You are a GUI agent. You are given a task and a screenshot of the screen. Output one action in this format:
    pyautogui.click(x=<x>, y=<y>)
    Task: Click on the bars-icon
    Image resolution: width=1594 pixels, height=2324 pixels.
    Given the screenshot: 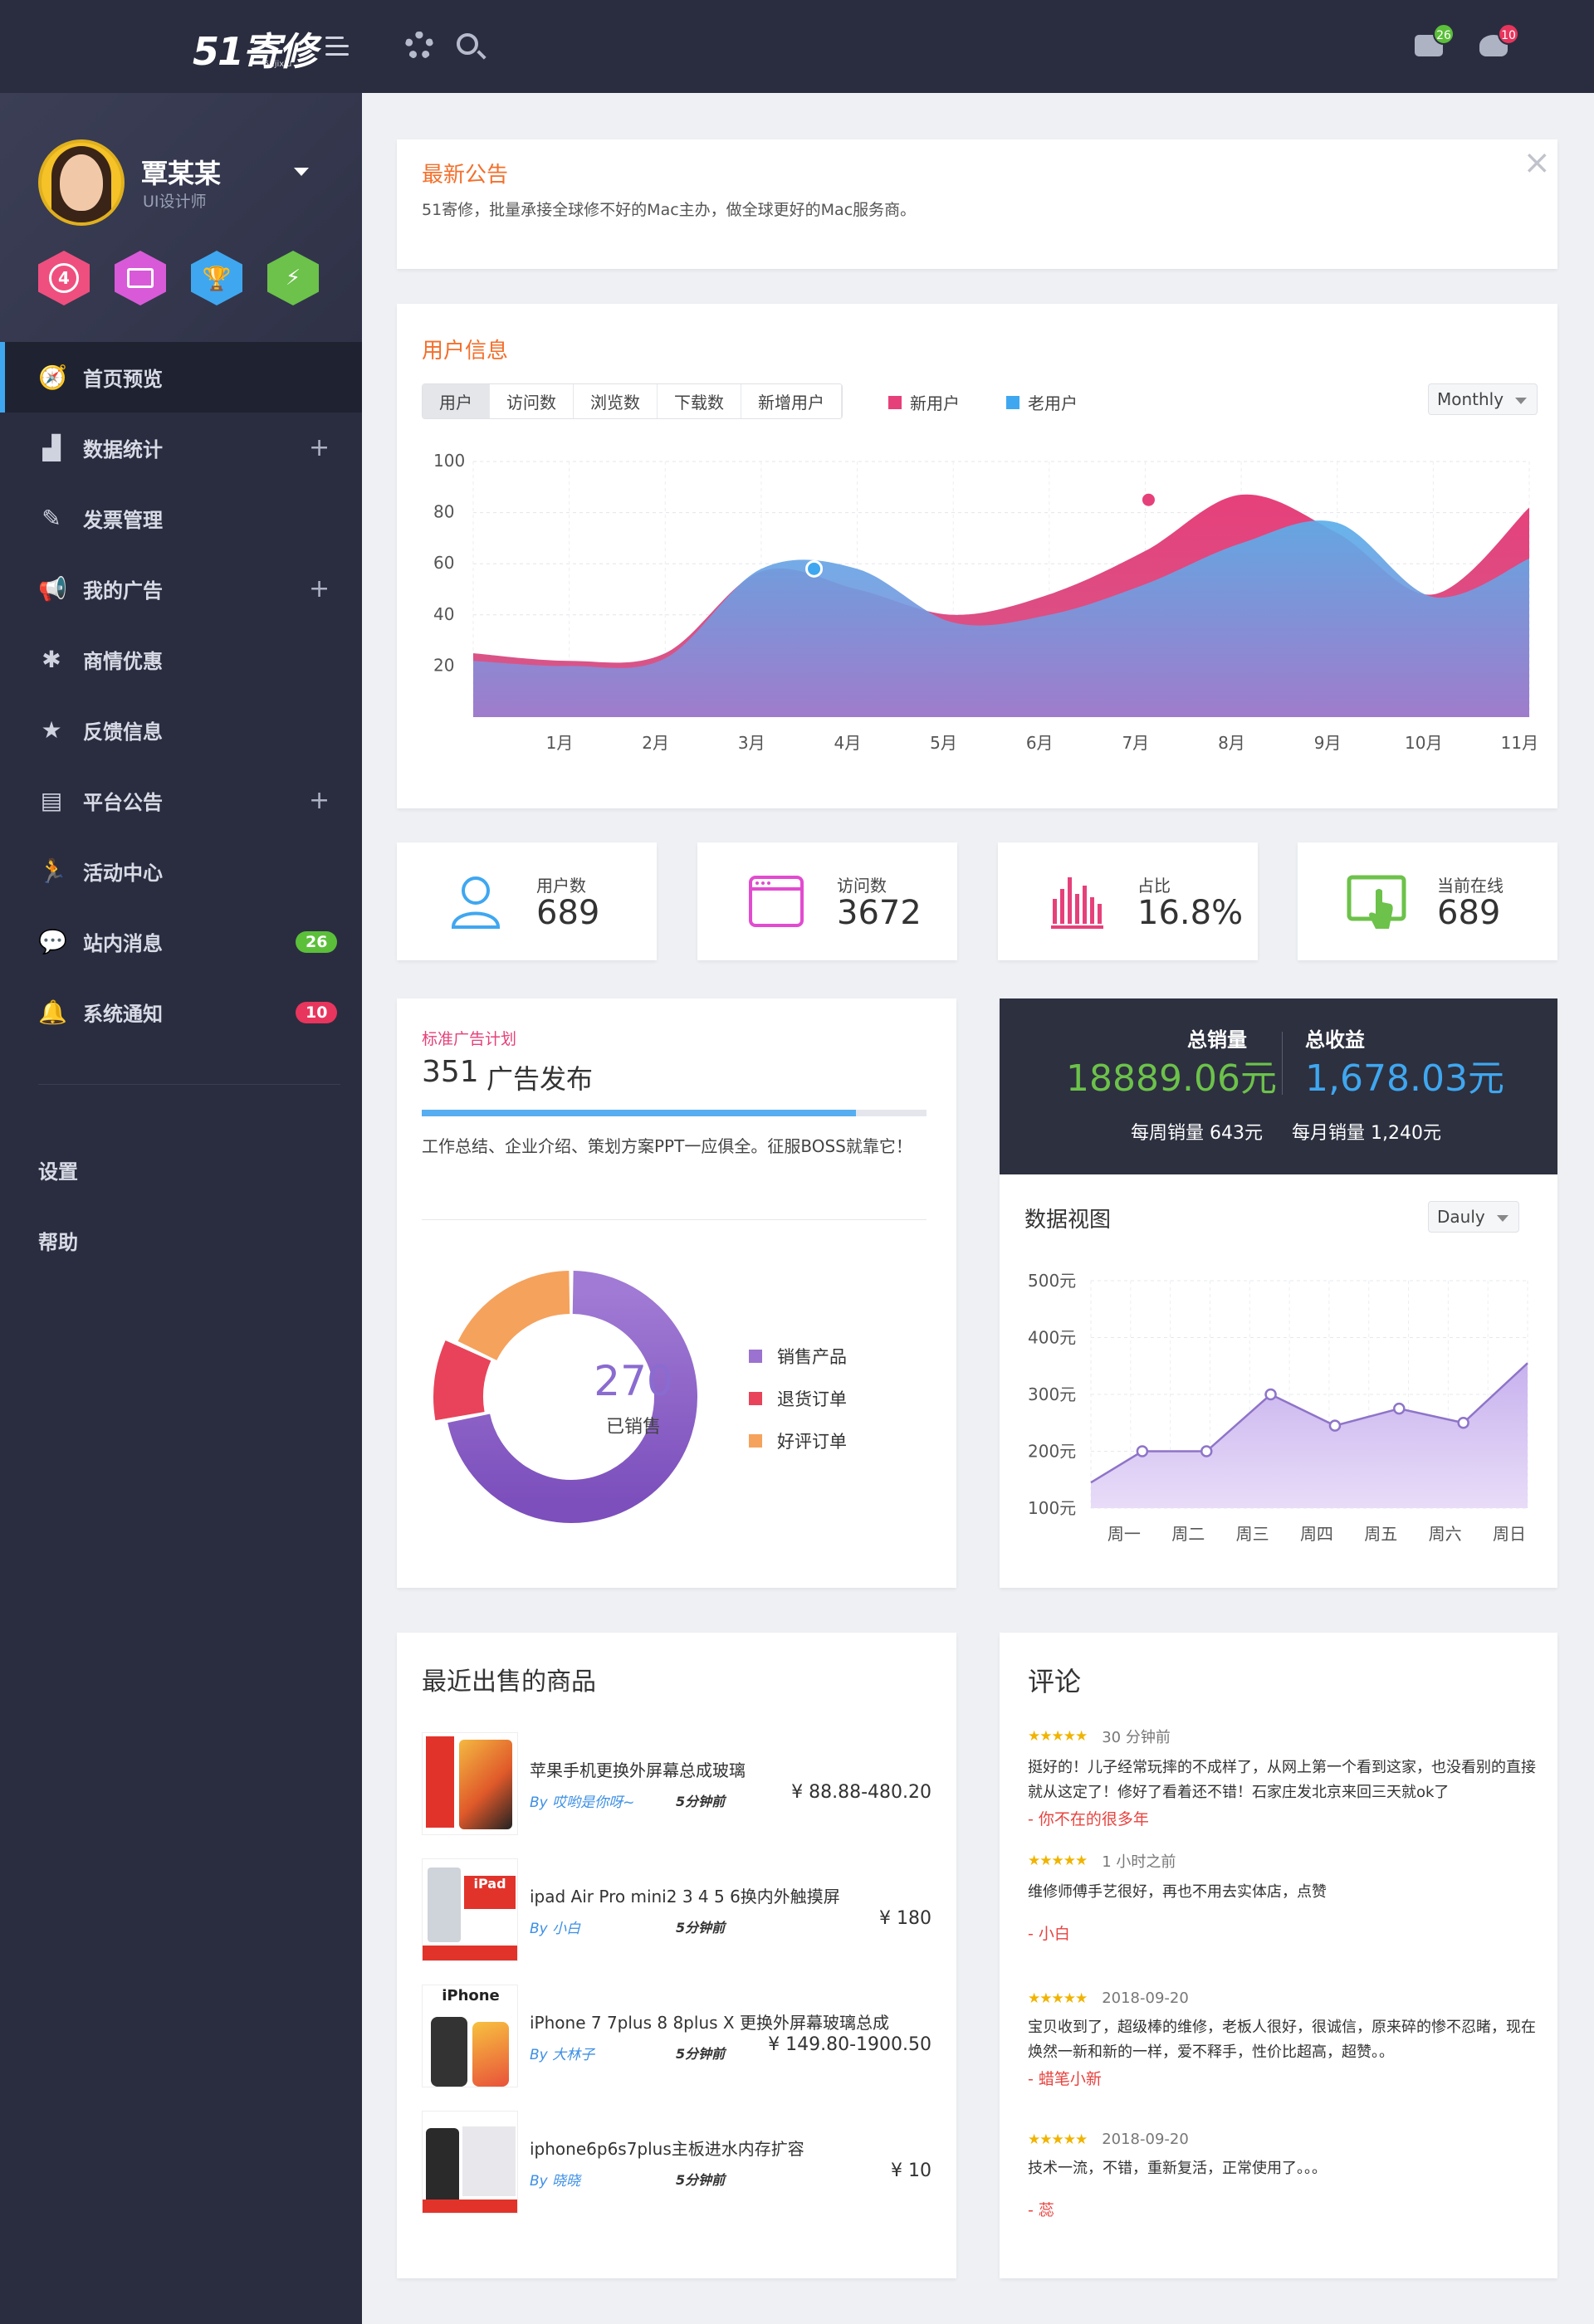 What is the action you would take?
    pyautogui.click(x=1077, y=903)
    